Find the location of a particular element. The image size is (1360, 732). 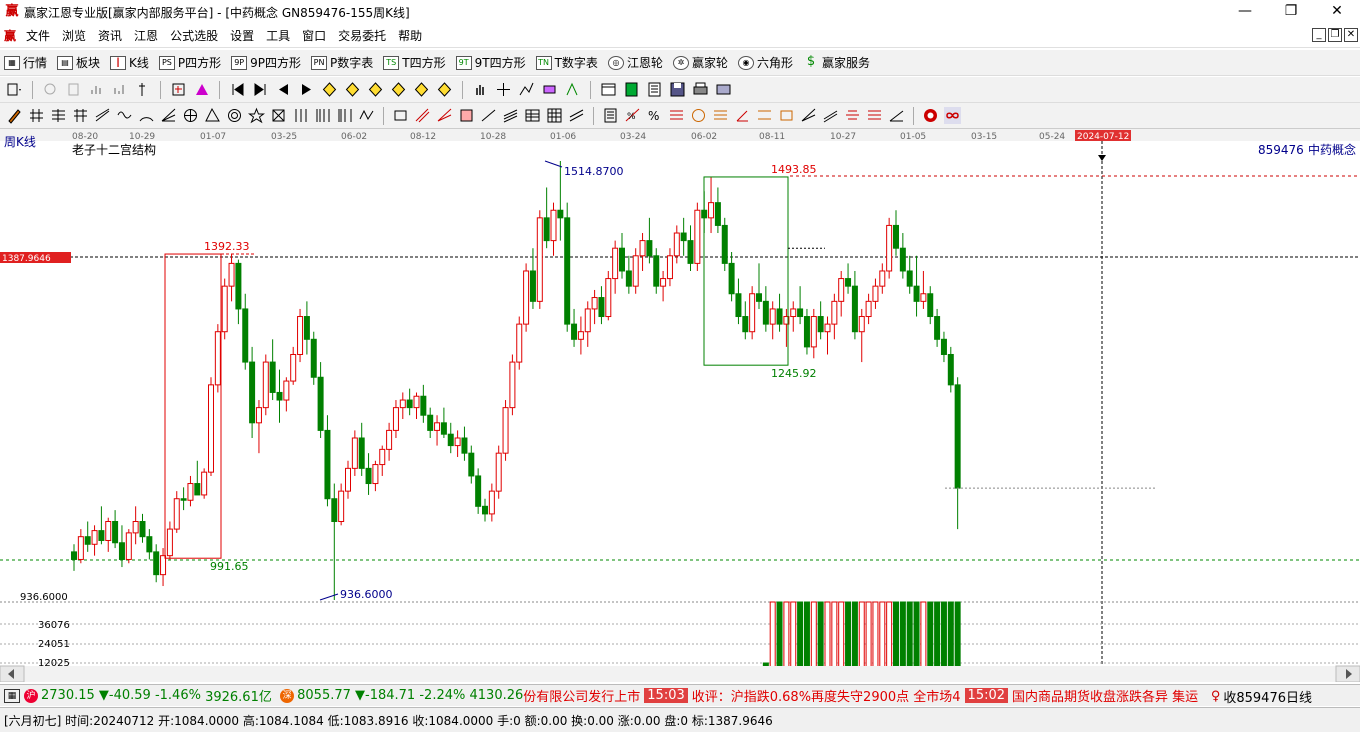

triangle-lines-icon is located at coordinates (896, 115).